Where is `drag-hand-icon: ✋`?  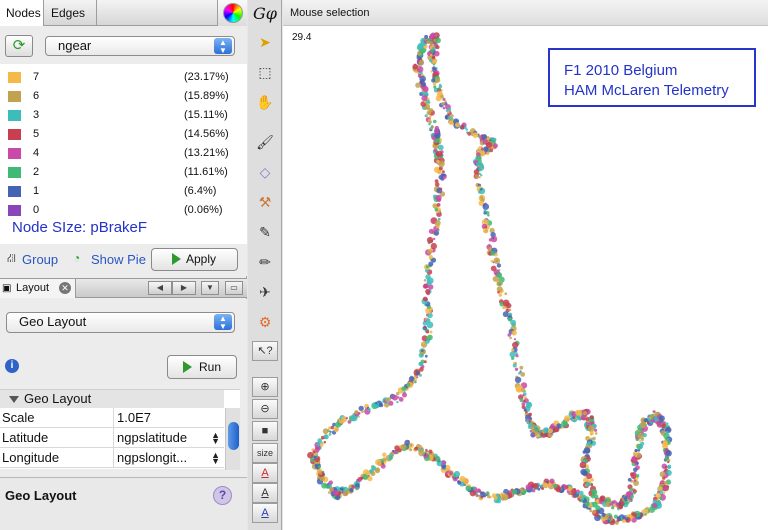 drag-hand-icon: ✋ is located at coordinates (265, 102).